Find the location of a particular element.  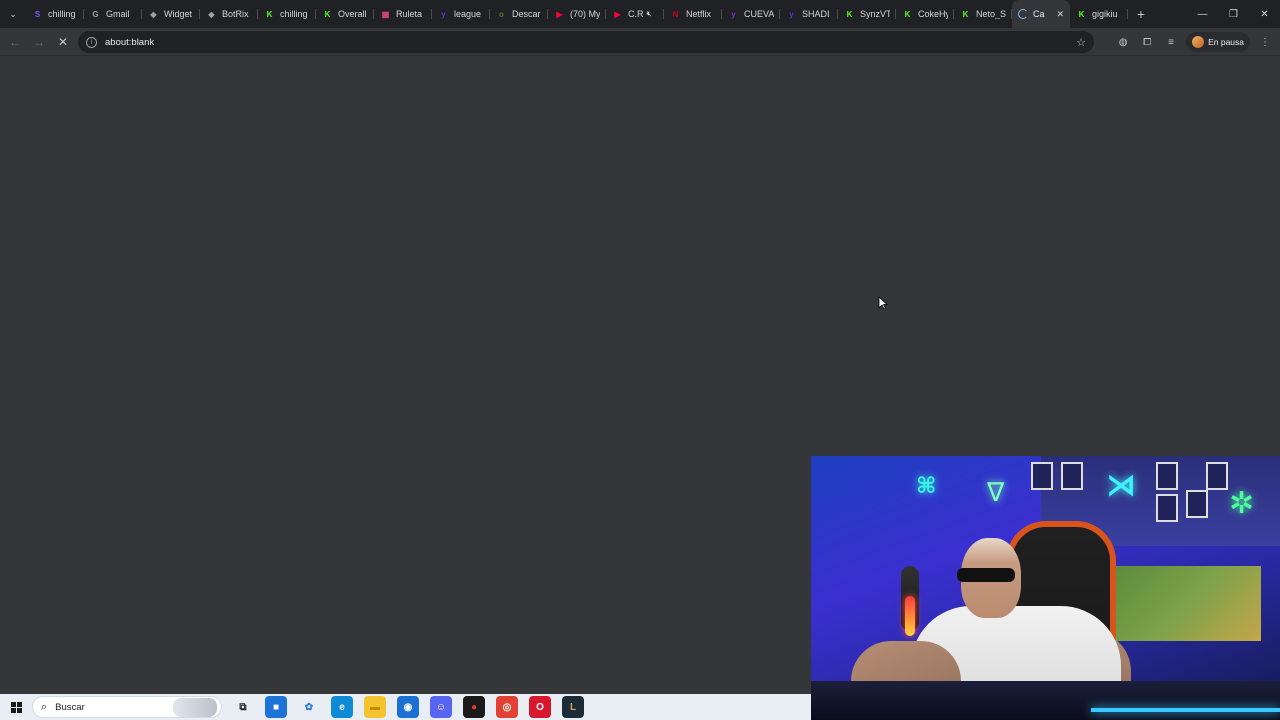

tab-label: C.R is located at coordinates (636, 14).